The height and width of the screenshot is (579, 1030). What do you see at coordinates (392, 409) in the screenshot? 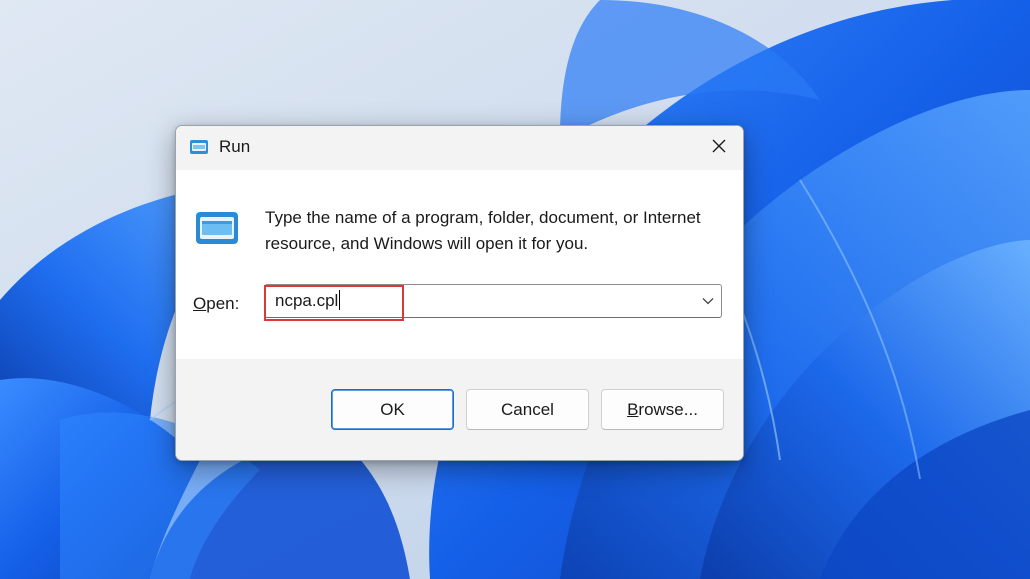
I see `ok-button: OK` at bounding box center [392, 409].